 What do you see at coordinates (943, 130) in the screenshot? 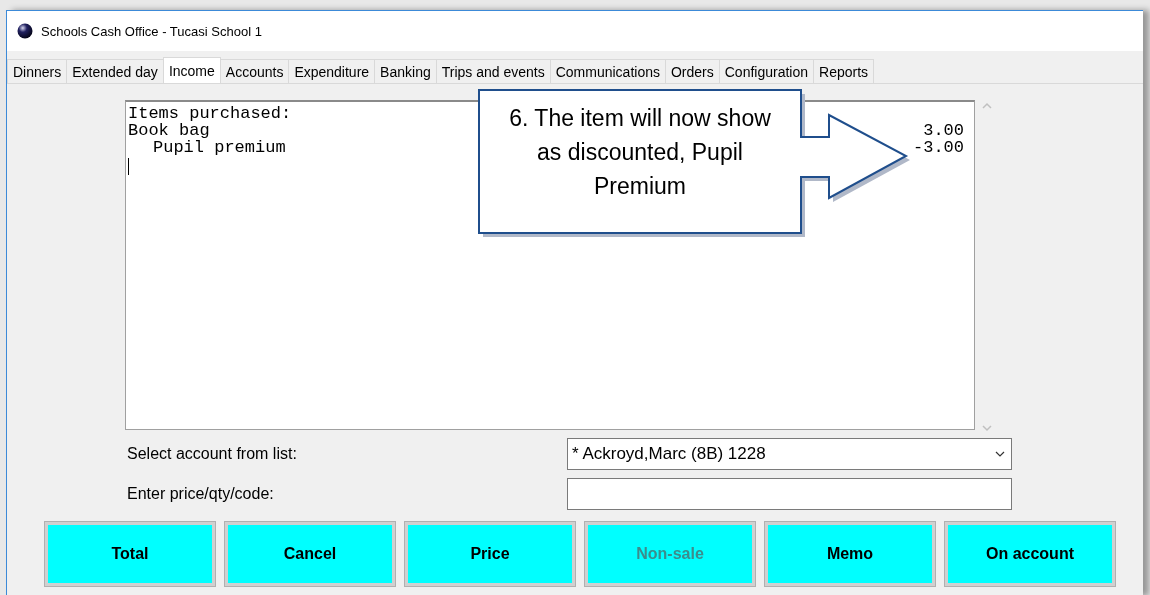
I see `receipt-amount: 3.00` at bounding box center [943, 130].